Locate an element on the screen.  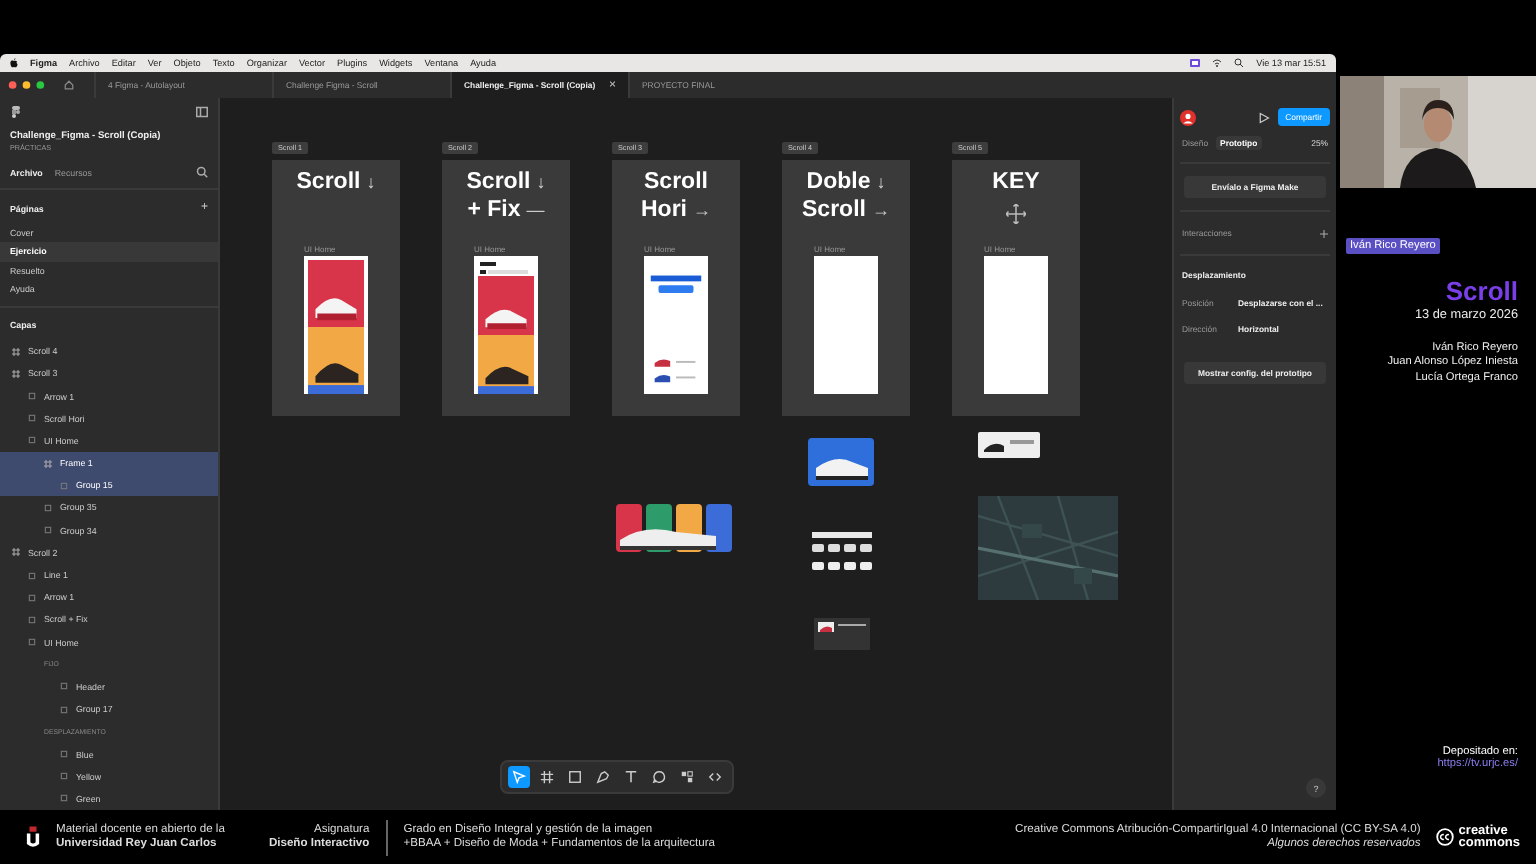
panel-toggle-icon is located at coordinates (202, 112).